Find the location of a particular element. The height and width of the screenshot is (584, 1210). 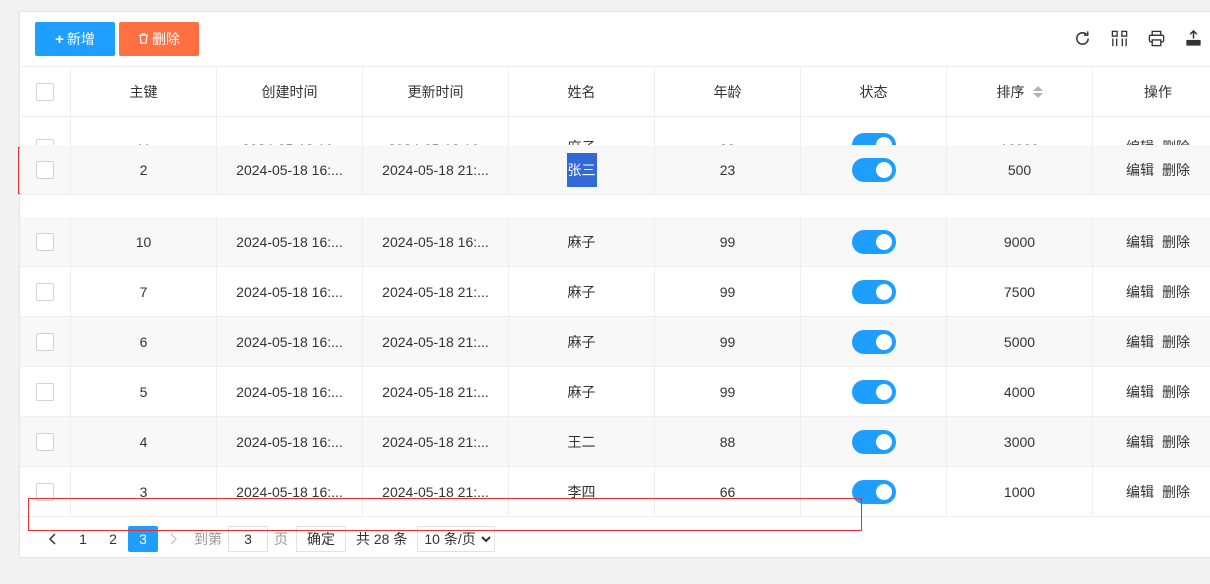

cell-sort: 10000 is located at coordinates (1020, 131).